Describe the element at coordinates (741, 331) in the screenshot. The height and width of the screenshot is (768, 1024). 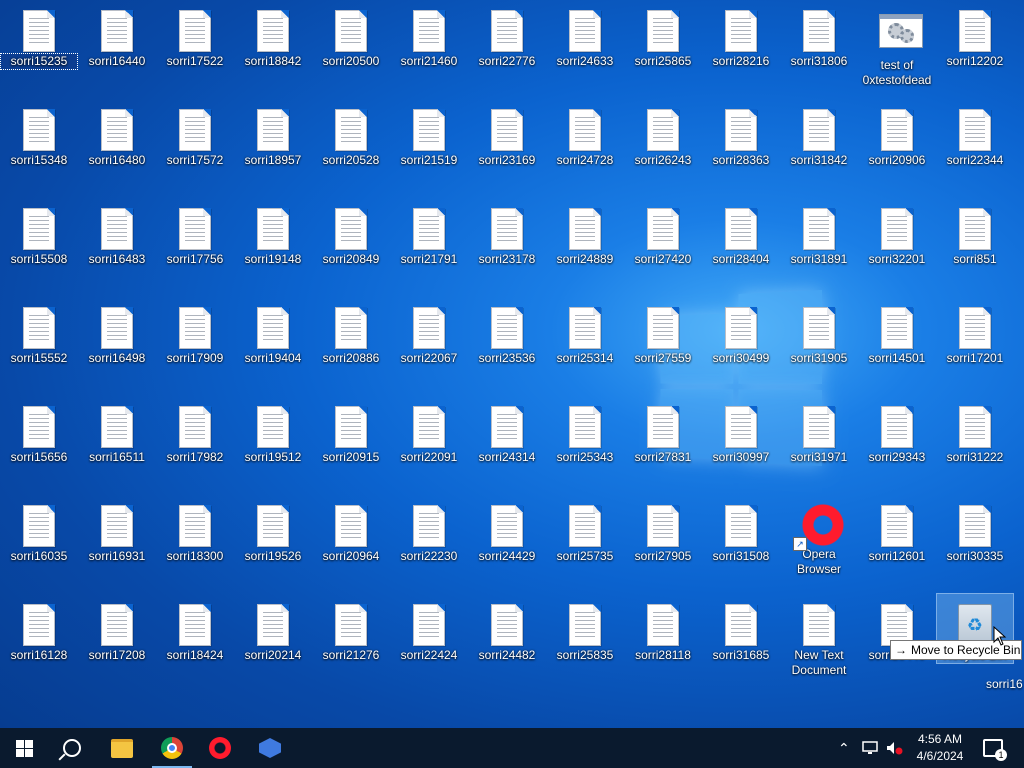
I see `desktop-icon: sorri30499` at that location.